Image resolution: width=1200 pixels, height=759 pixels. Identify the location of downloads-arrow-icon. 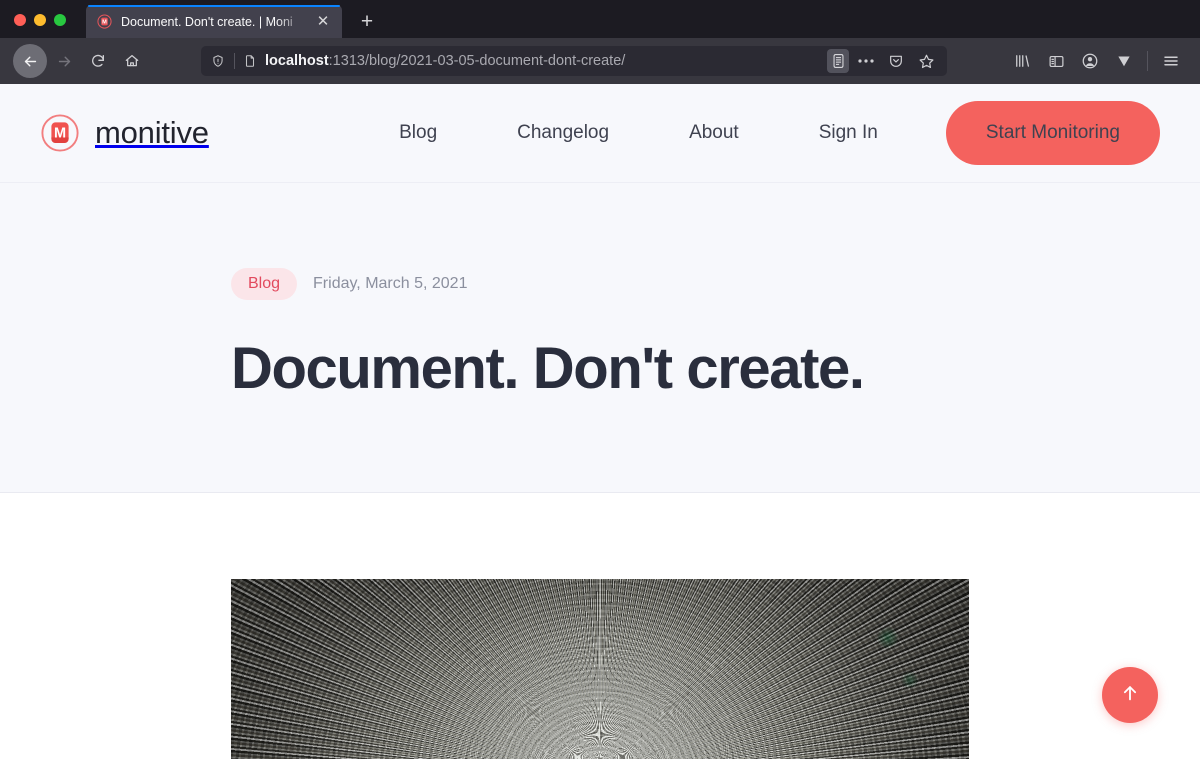
(1124, 61).